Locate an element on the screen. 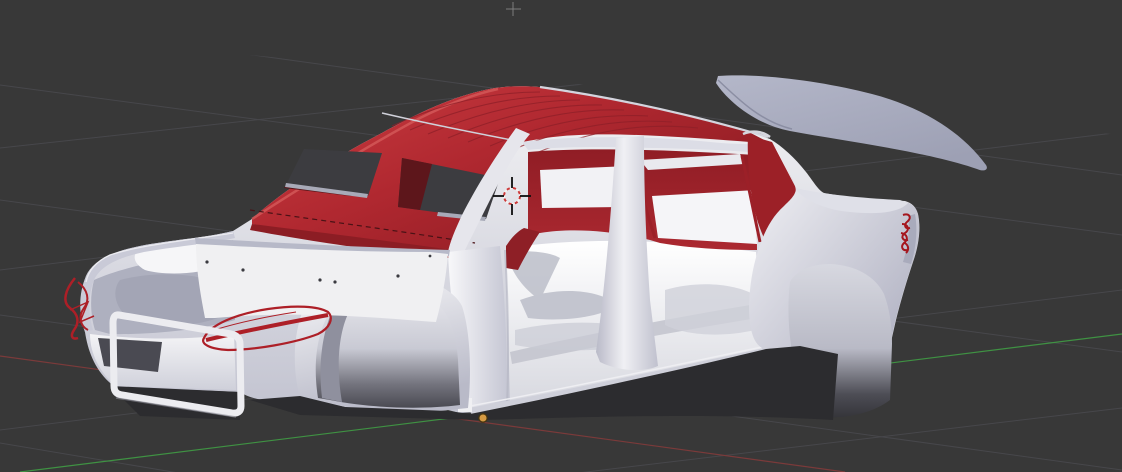 The width and height of the screenshot is (1122, 472). object-origin-point is located at coordinates (483, 418).